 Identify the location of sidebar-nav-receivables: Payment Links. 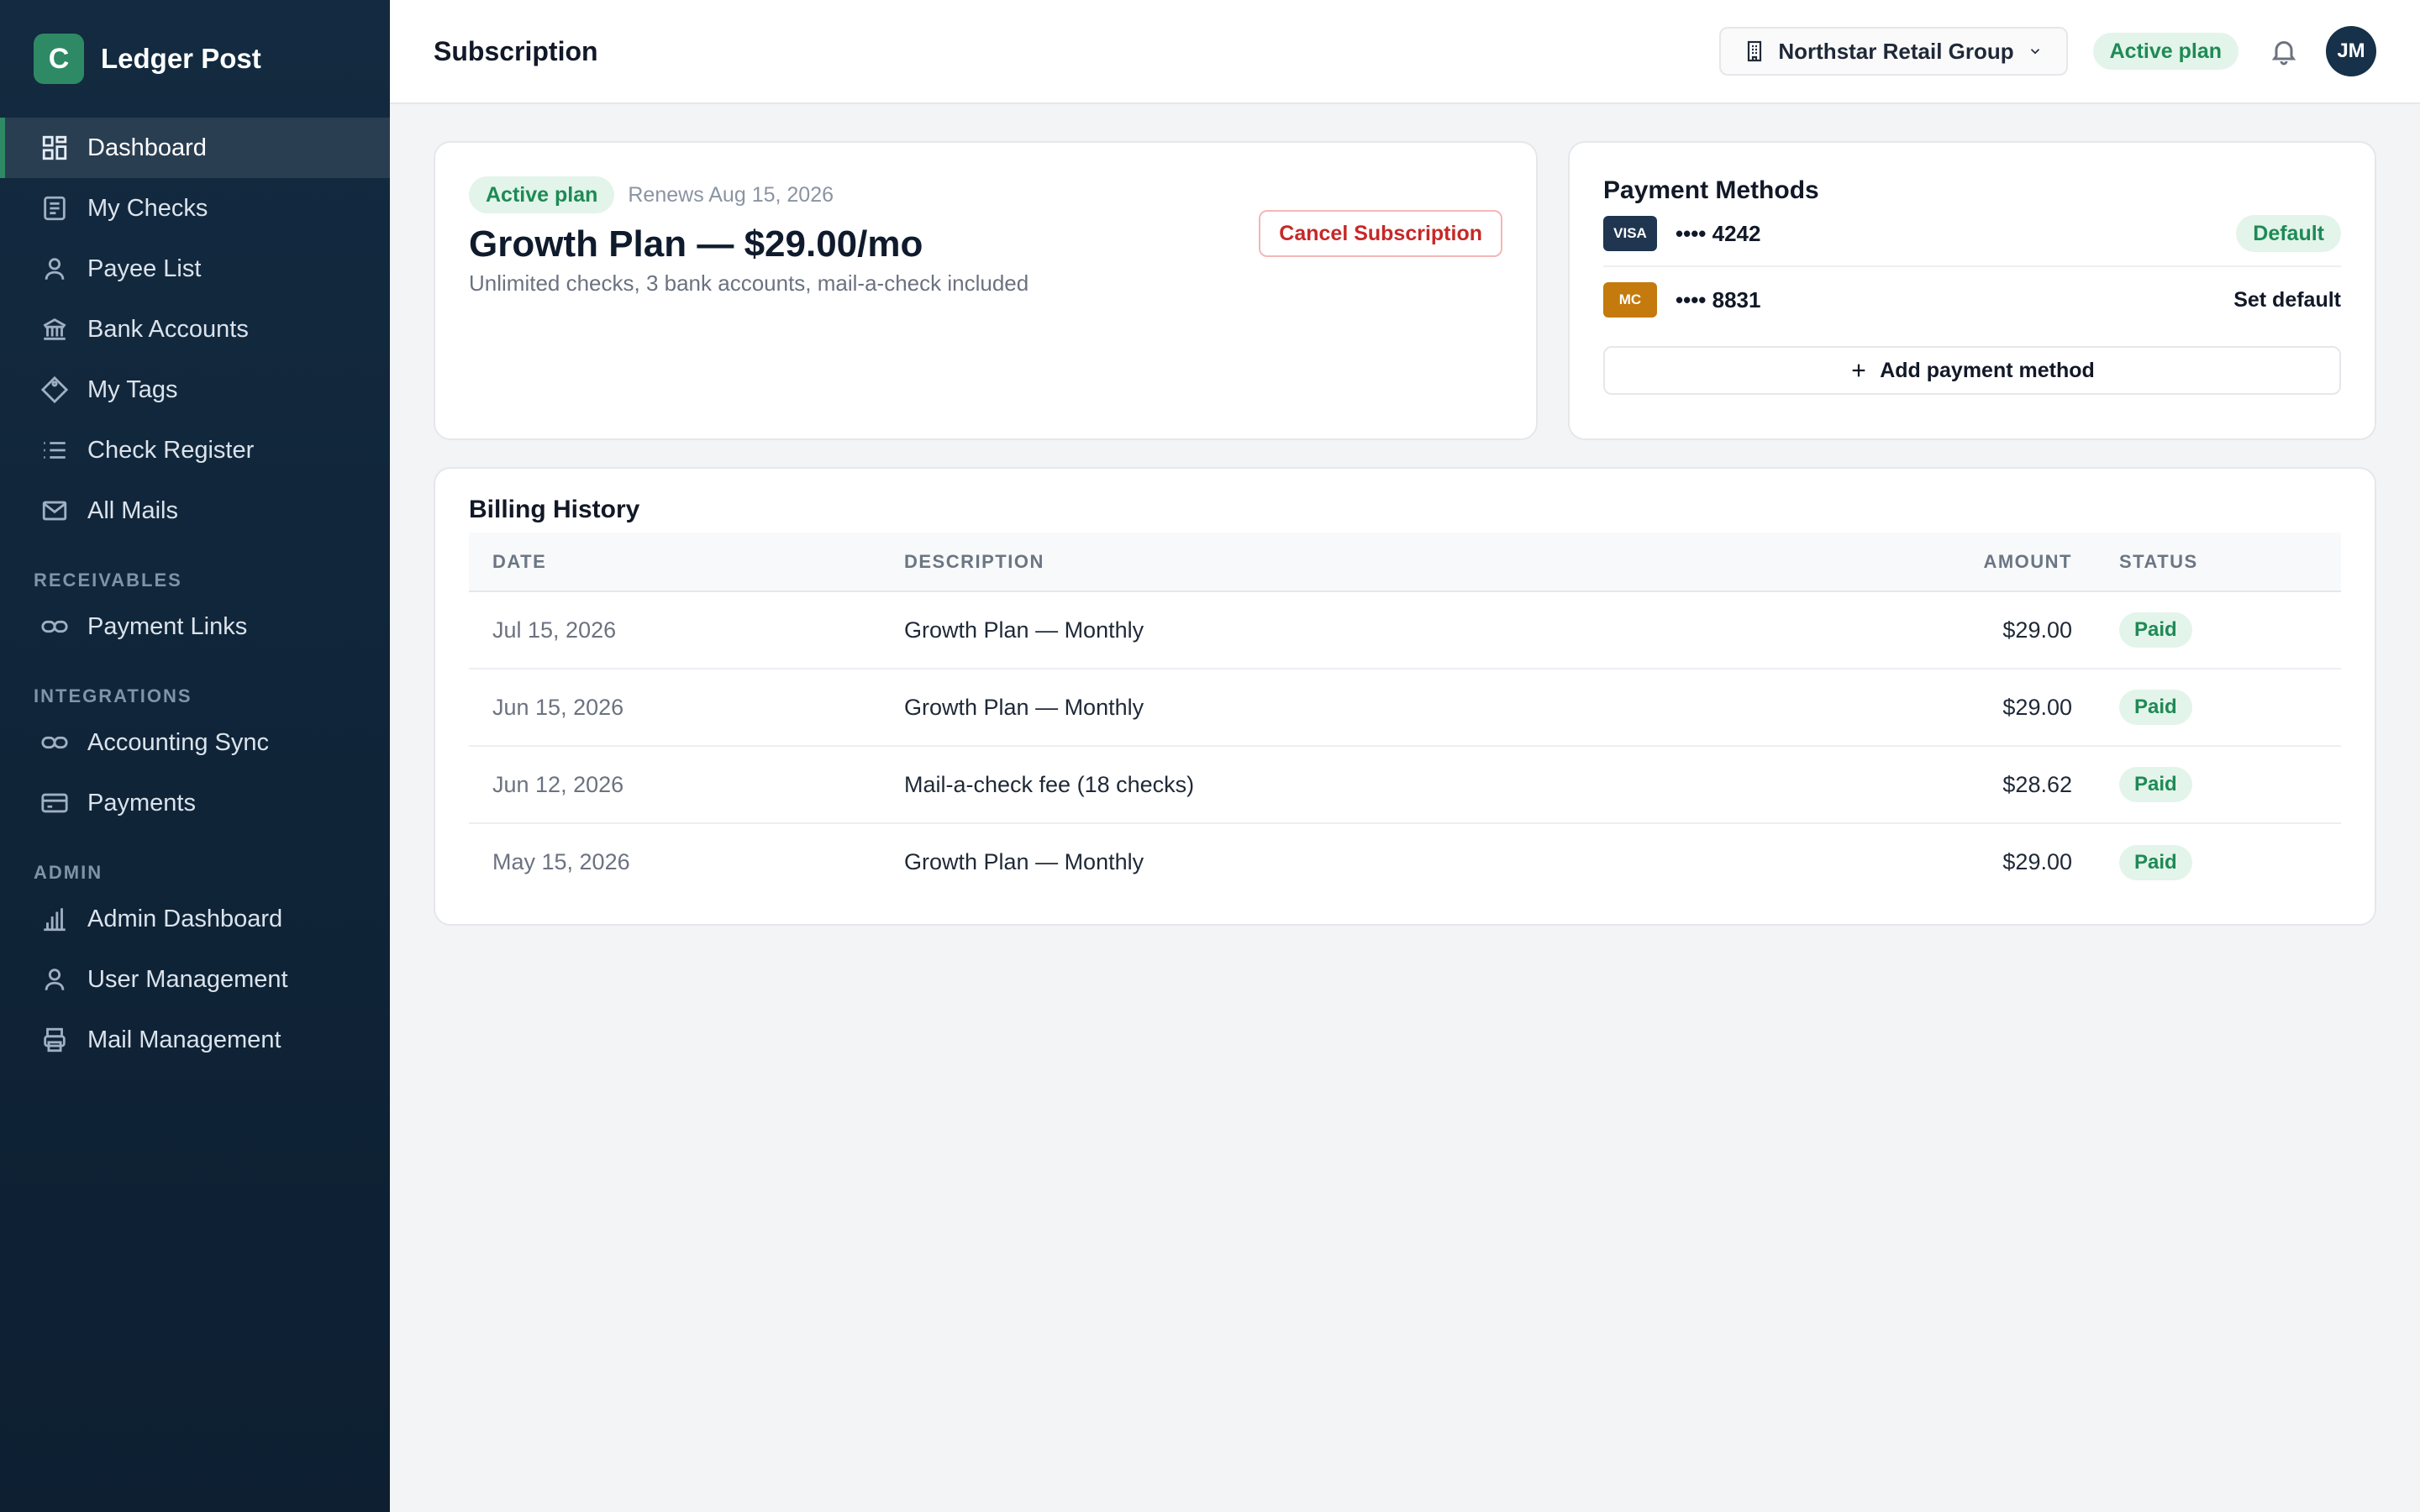
(195, 626).